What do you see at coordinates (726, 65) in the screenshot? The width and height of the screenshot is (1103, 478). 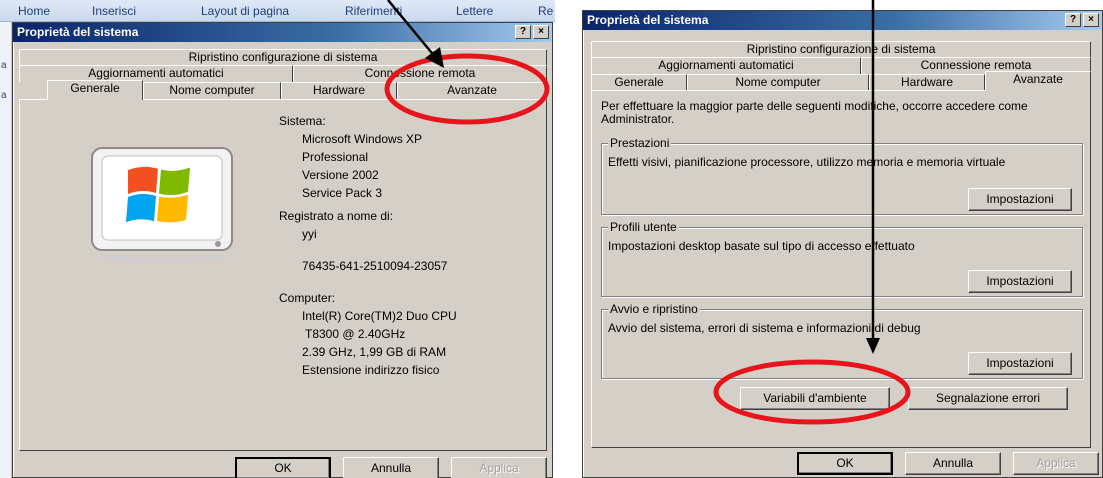 I see `tab-aggiornamenti: Aggiornamenti automatici` at bounding box center [726, 65].